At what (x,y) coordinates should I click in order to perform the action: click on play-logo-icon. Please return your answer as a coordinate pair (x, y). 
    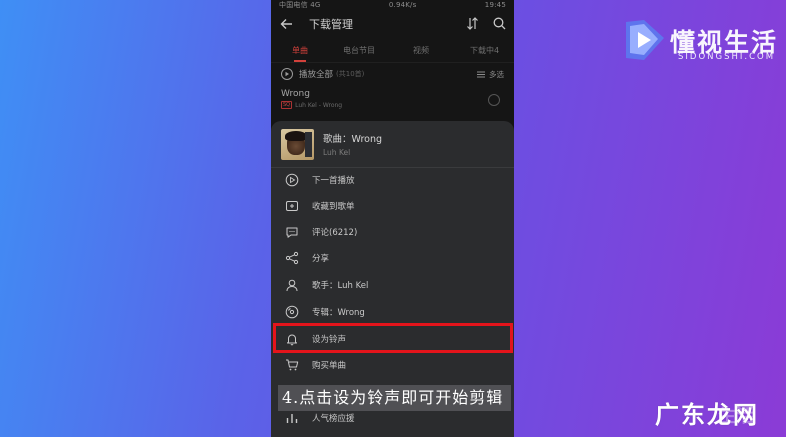
    Looking at the image, I should click on (645, 41).